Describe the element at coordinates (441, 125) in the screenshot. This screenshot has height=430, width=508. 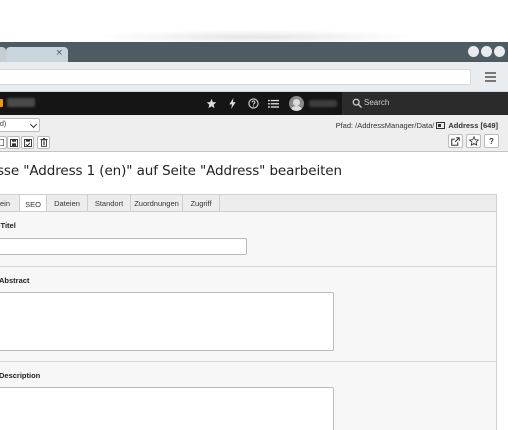
I see `record-icon` at that location.